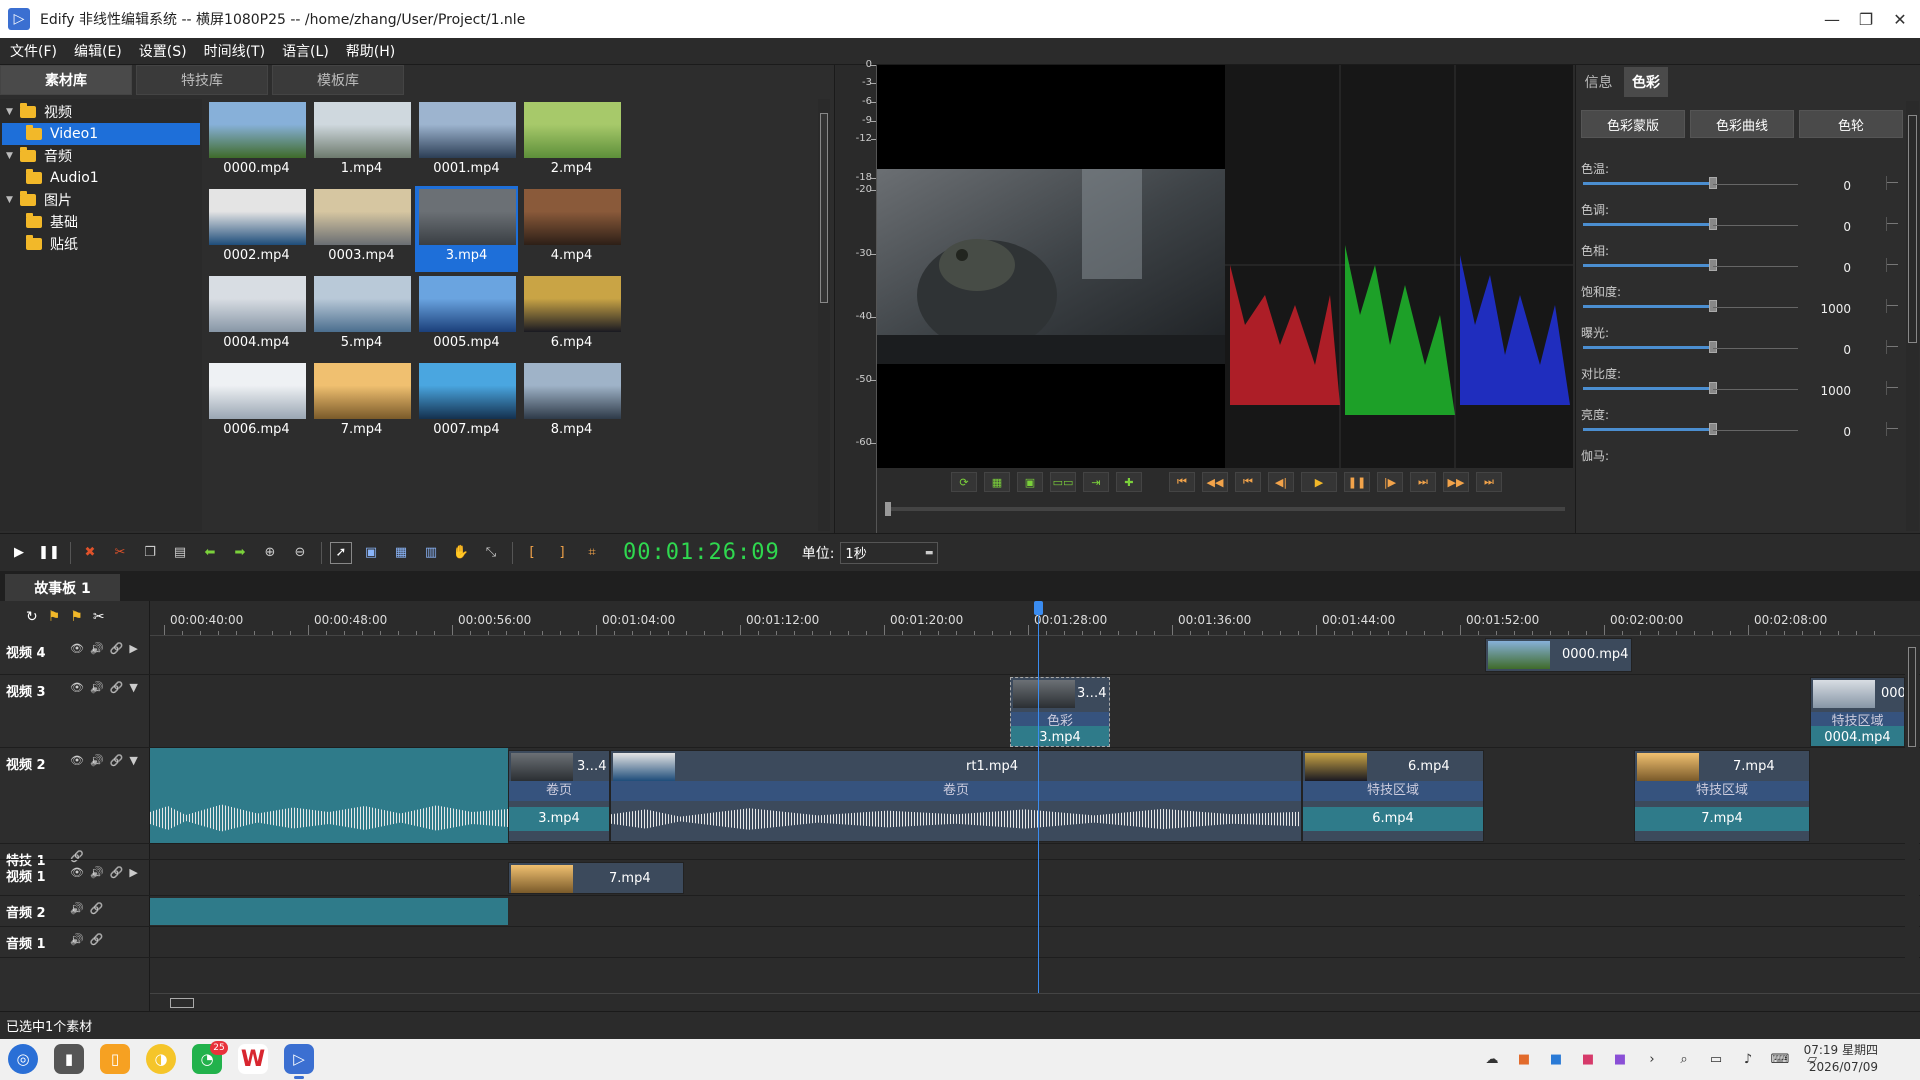  Describe the element at coordinates (571, 142) in the screenshot. I see `media-item: 2.mp4` at that location.